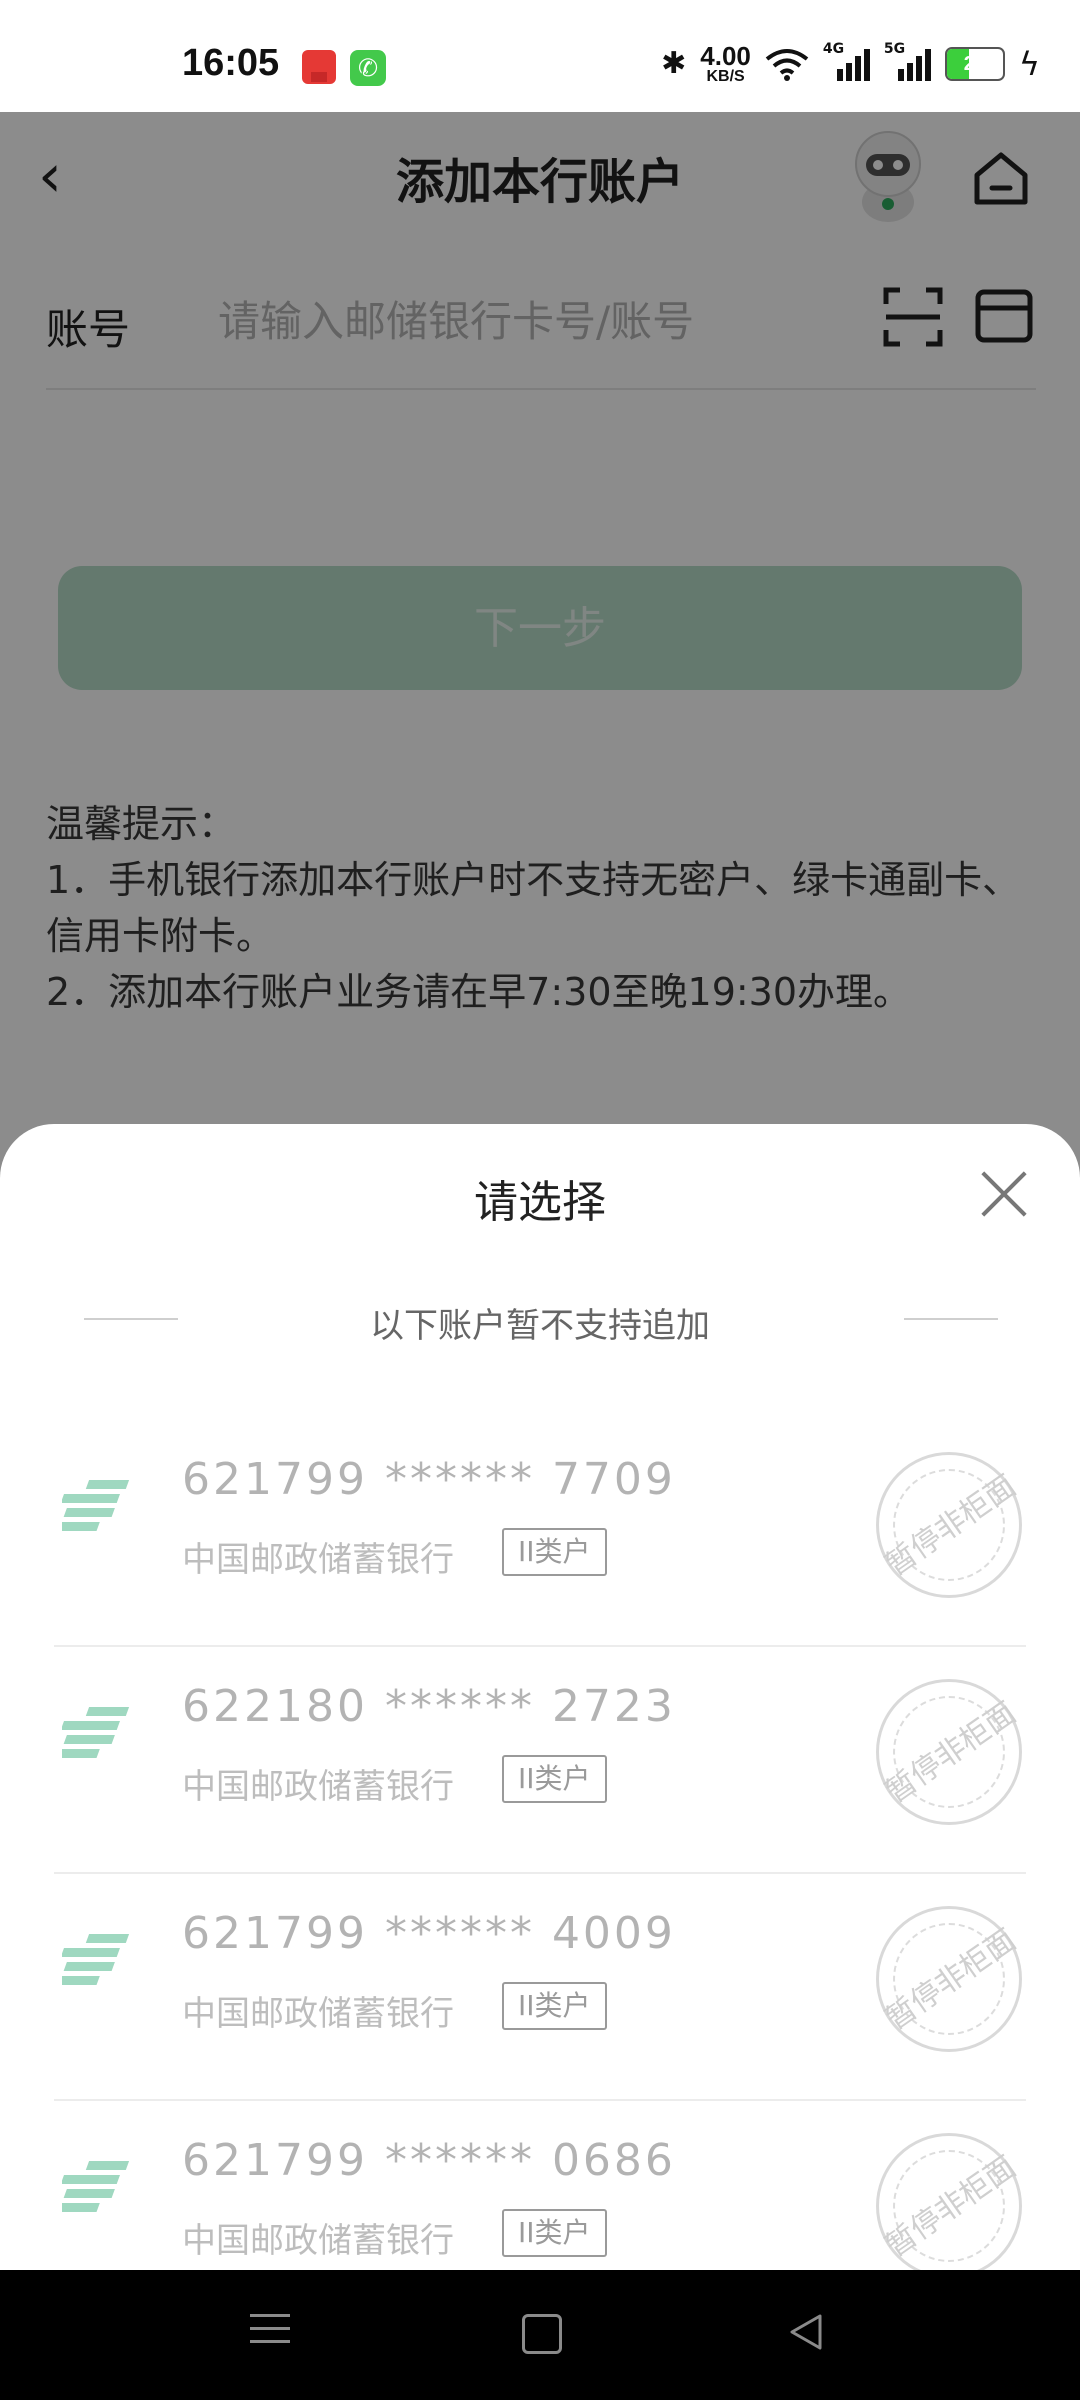 The width and height of the screenshot is (1080, 2400). I want to click on wifi-icon, so click(787, 65).